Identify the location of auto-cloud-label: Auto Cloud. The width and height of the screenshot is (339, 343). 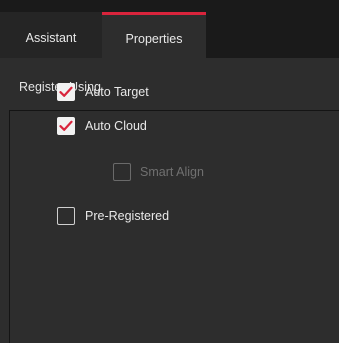
(116, 126).